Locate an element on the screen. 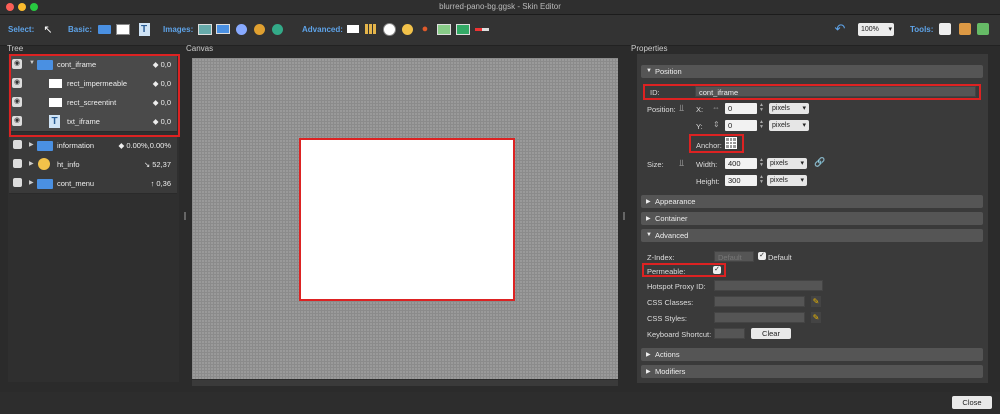  link-size-icon: ⫫ is located at coordinates (681, 163).